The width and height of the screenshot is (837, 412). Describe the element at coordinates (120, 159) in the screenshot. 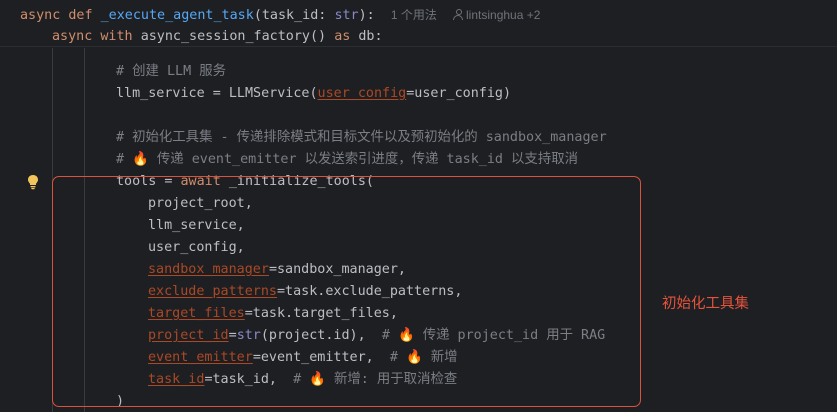

I see `comment-hash: #` at that location.